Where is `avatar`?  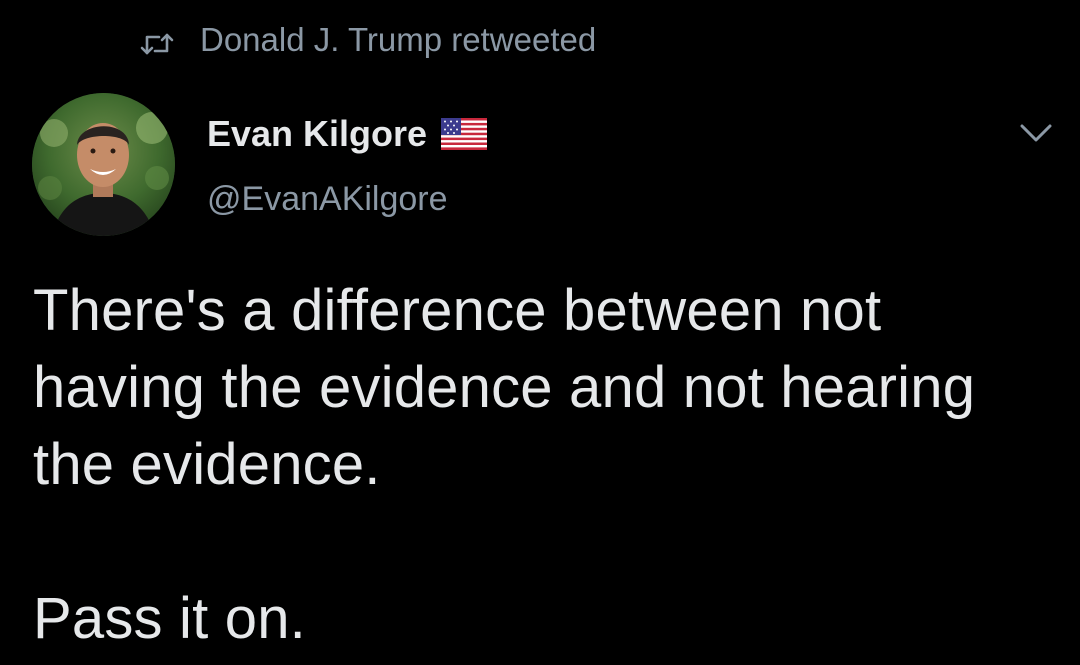 avatar is located at coordinates (103, 164).